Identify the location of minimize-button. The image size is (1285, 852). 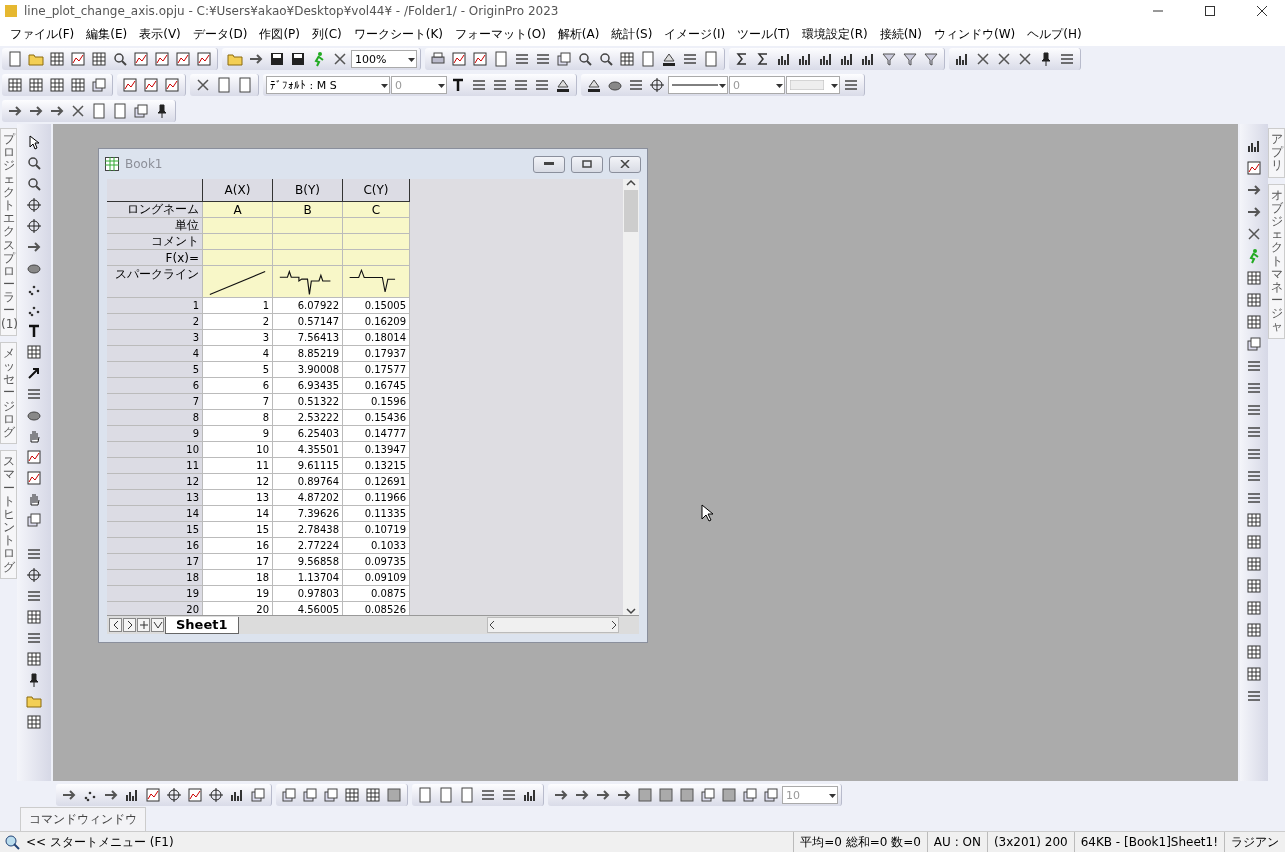
(549, 164).